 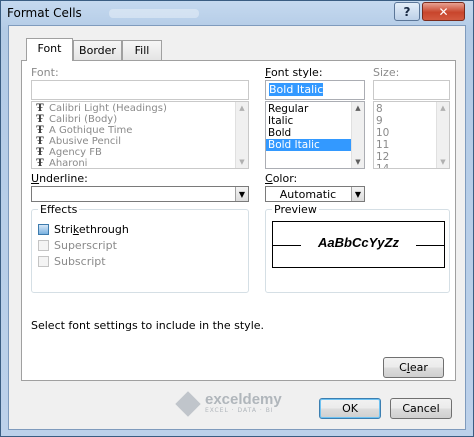 I want to click on strikethrough-checkbox, so click(x=43, y=229).